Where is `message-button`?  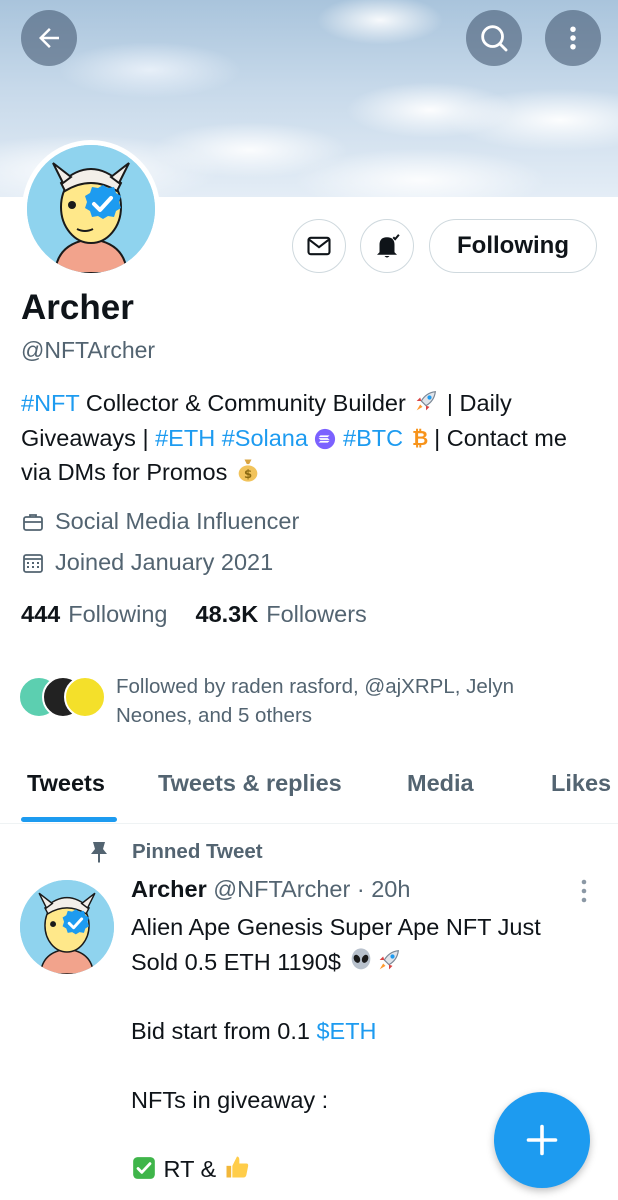 message-button is located at coordinates (319, 246).